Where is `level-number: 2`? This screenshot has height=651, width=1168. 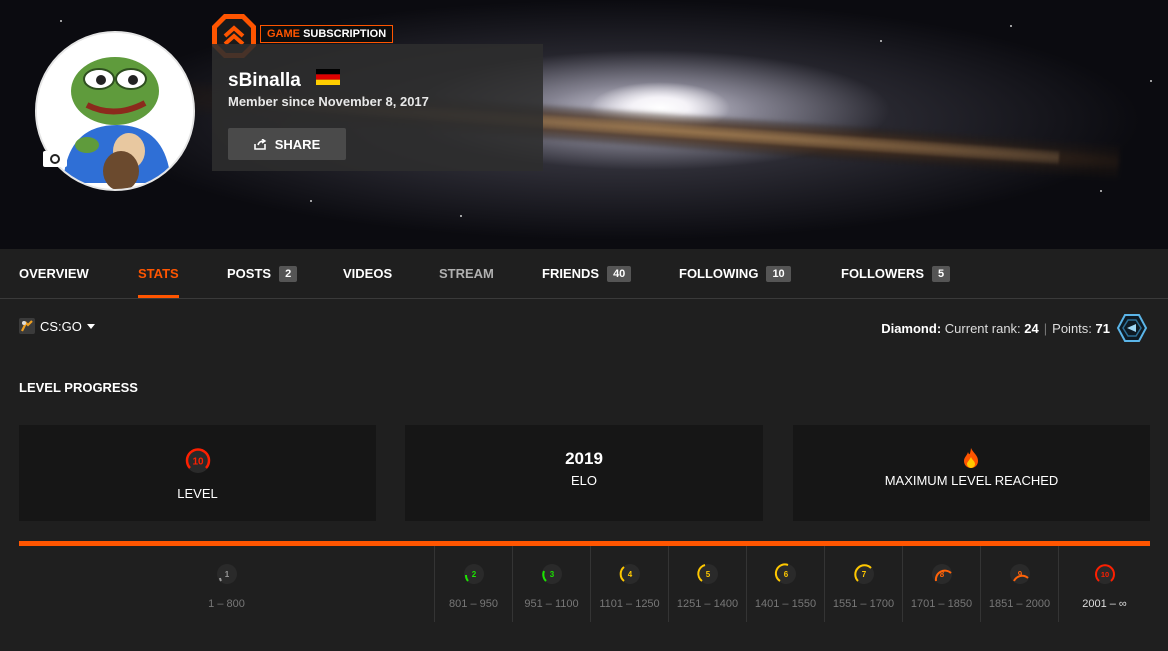
level-number: 2 is located at coordinates (473, 574).